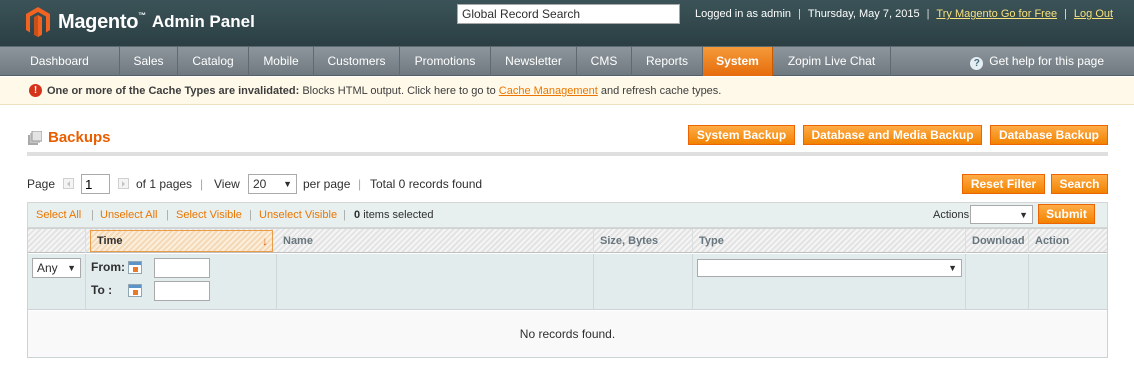 The height and width of the screenshot is (370, 1134). Describe the element at coordinates (149, 61) in the screenshot. I see `nav-sales: Sales` at that location.